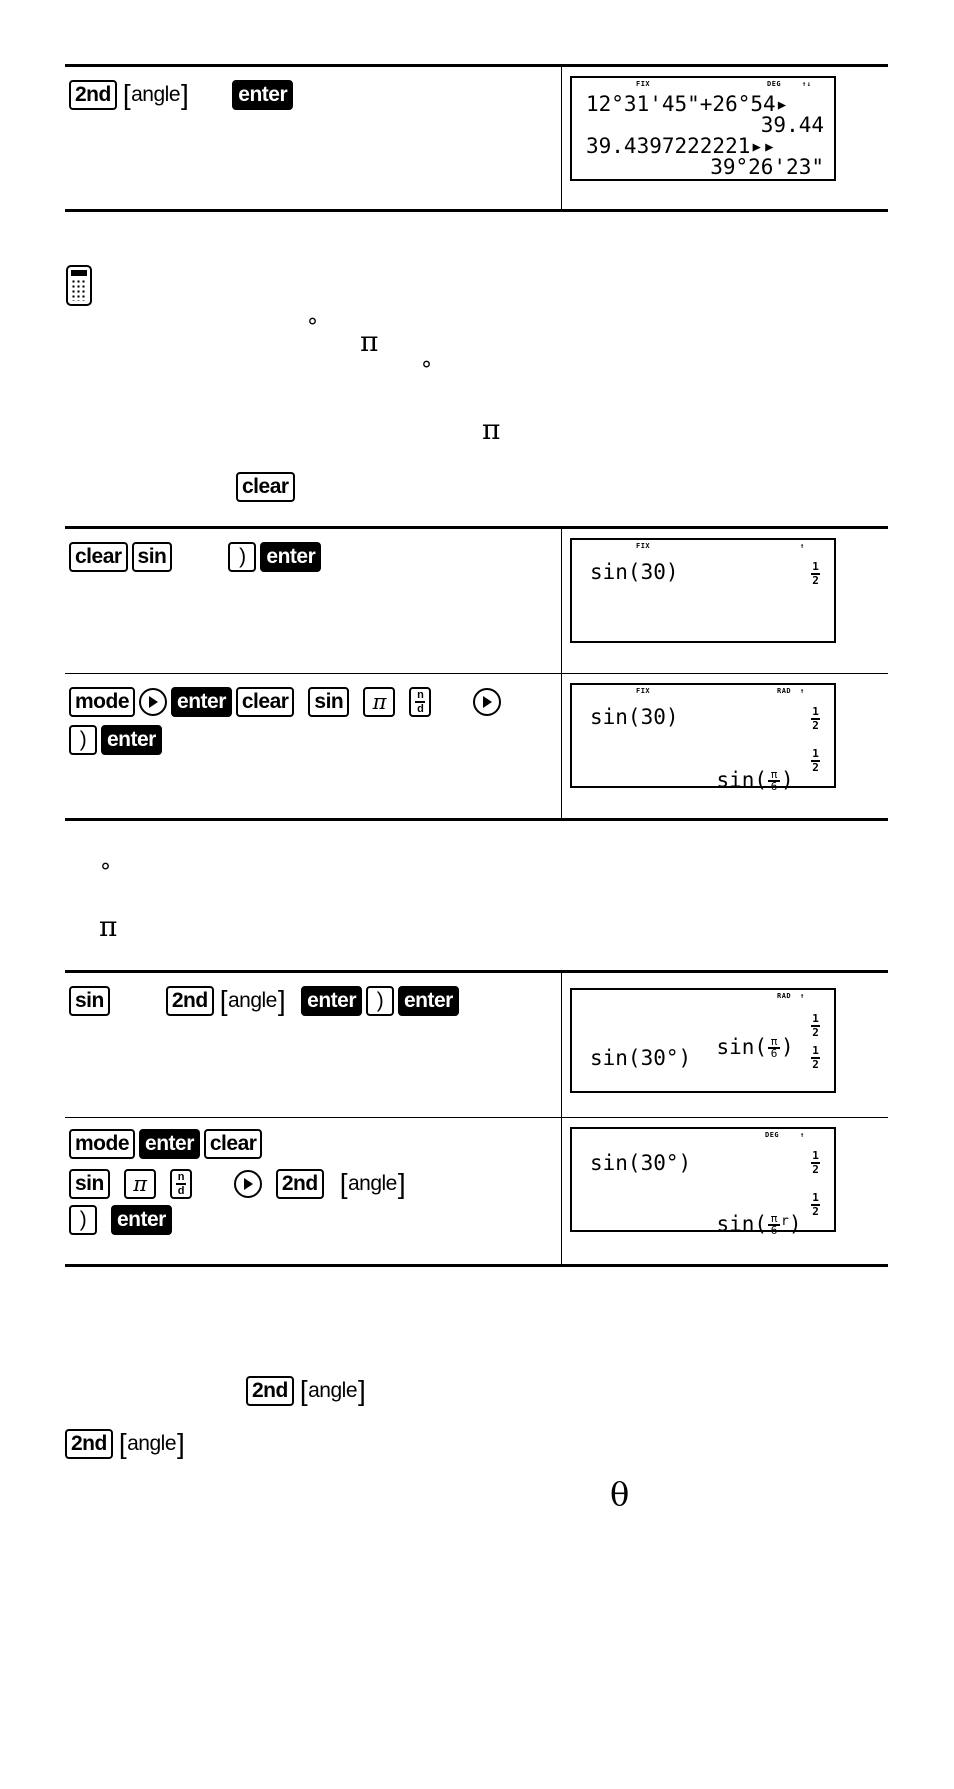  Describe the element at coordinates (313, 138) in the screenshot. I see `keystroke-cell: 2nd angle enter` at that location.